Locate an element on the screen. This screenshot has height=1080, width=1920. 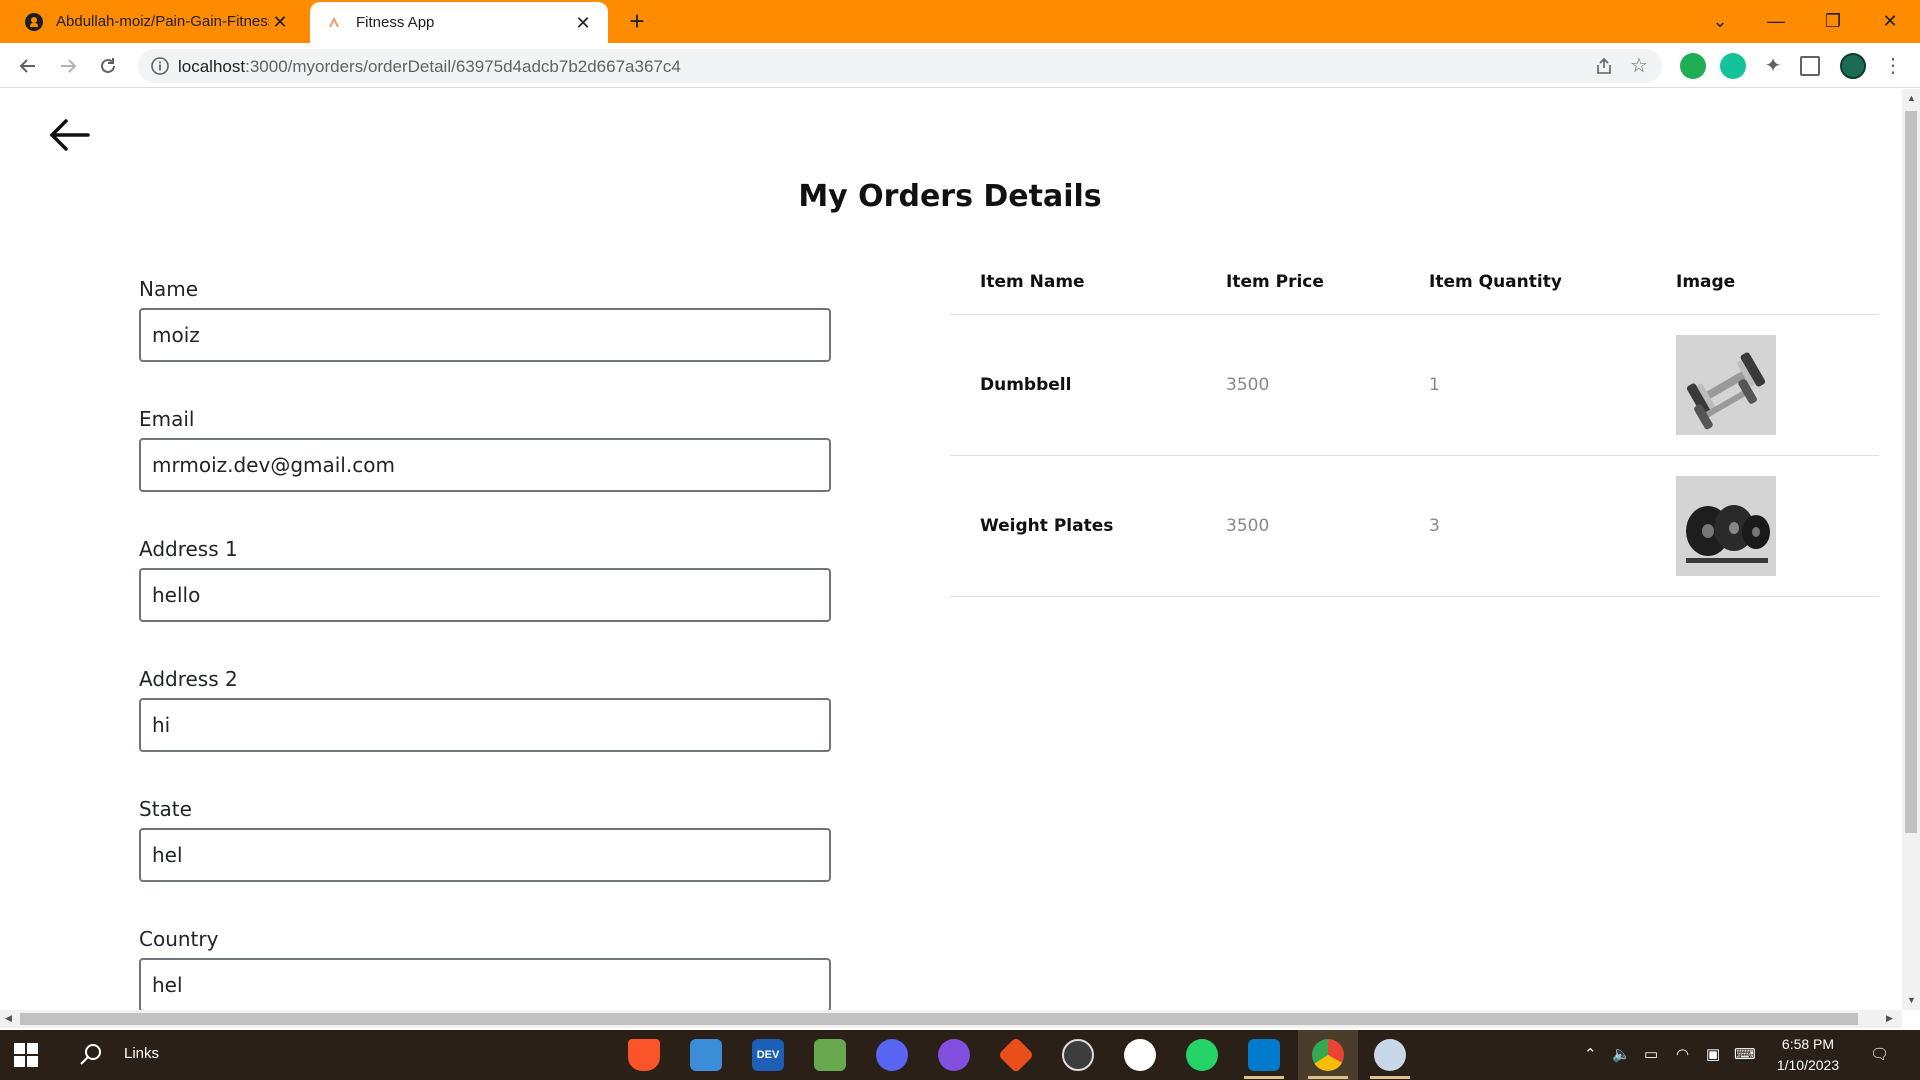
item-name-cell: Weight Plates is located at coordinates (1073, 526).